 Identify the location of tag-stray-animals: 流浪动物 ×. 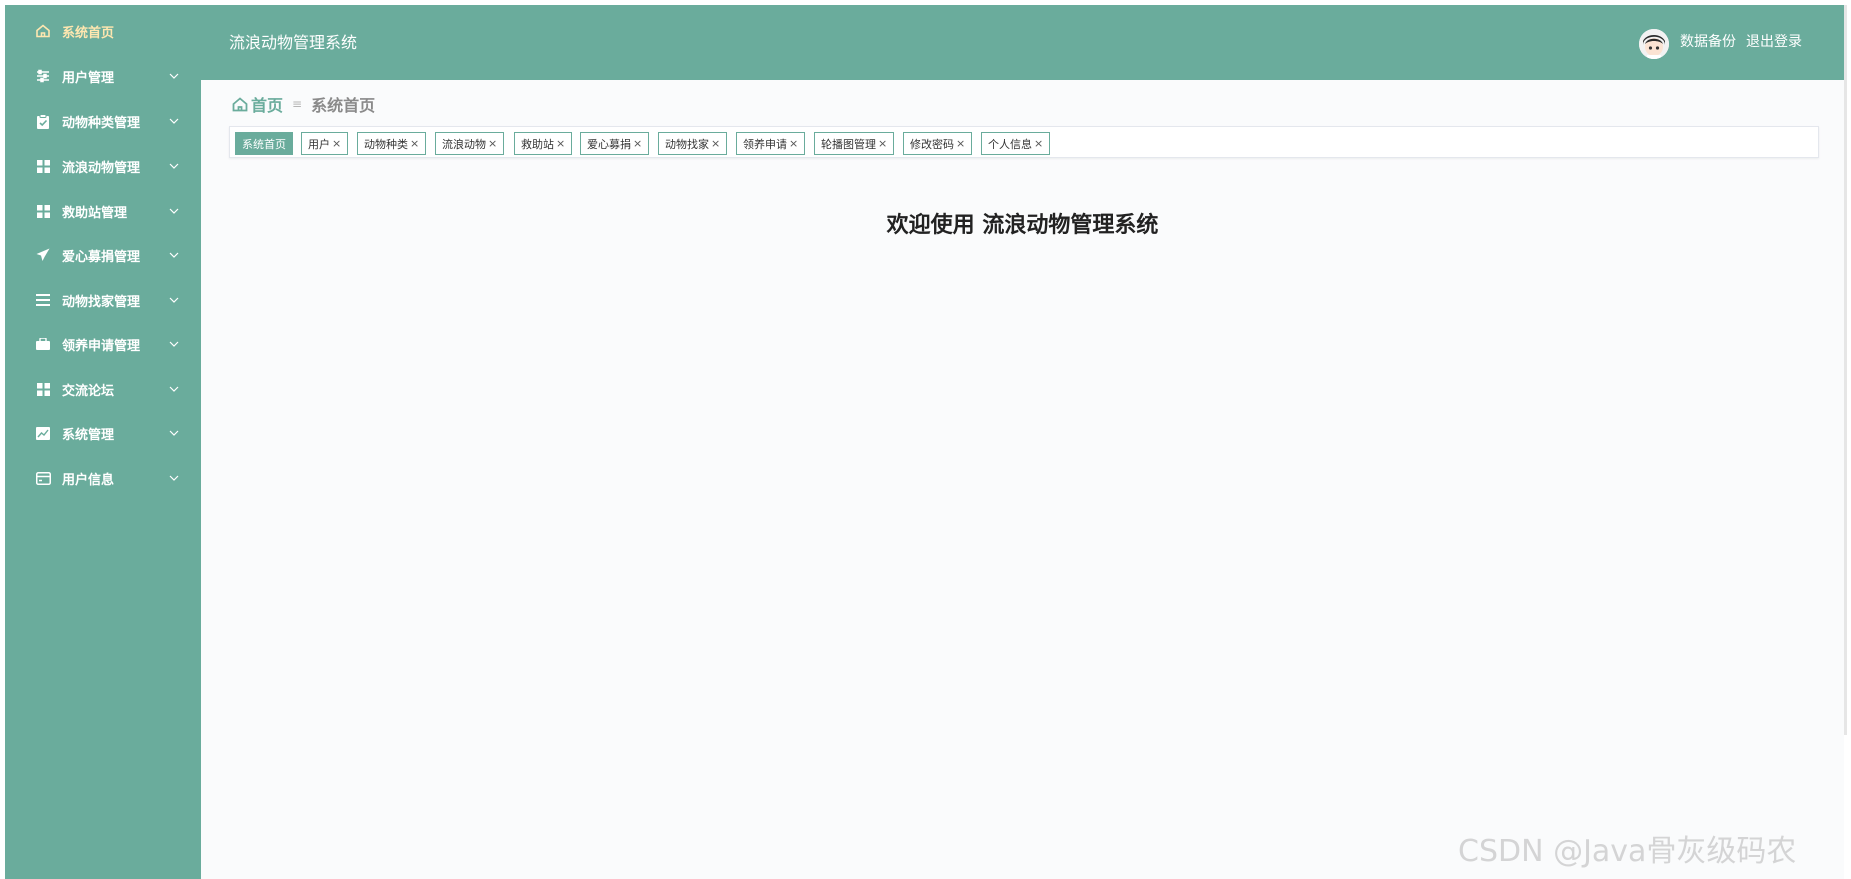
(470, 143).